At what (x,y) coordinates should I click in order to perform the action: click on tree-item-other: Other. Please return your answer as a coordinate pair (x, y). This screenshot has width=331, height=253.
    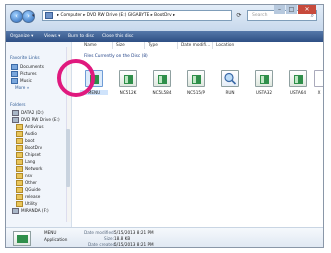
    Looking at the image, I should click on (26, 183).